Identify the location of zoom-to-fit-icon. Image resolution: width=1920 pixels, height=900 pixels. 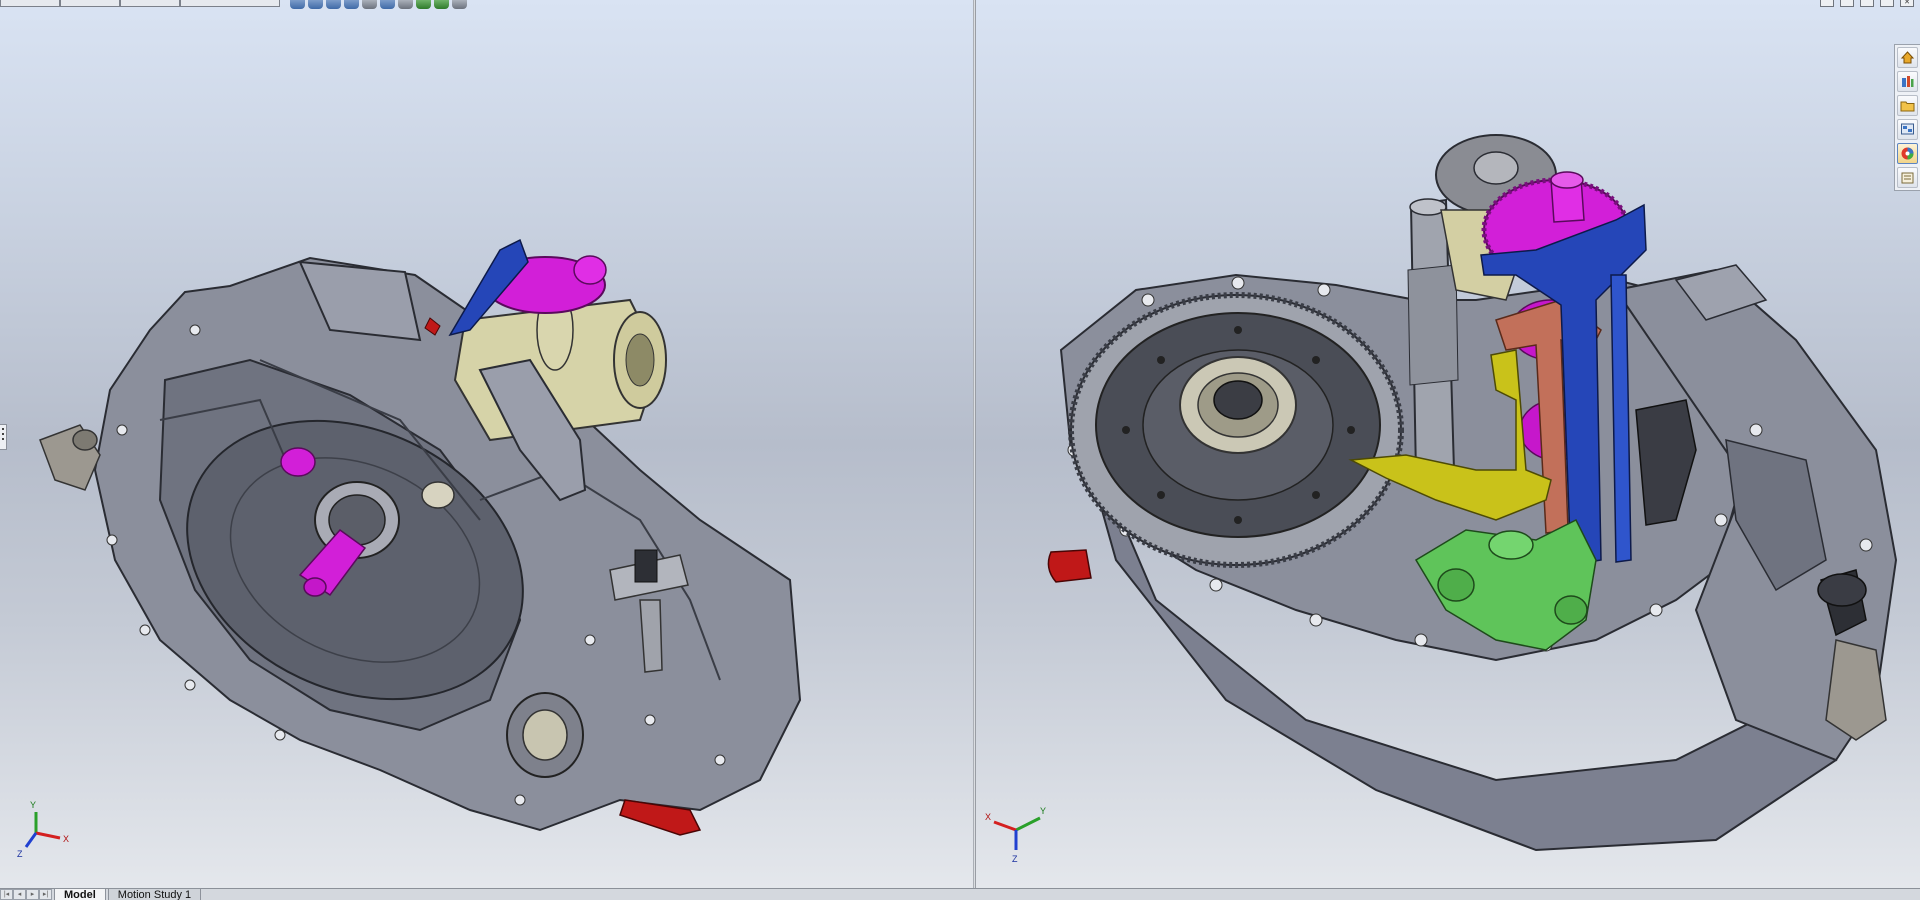
(297, 4).